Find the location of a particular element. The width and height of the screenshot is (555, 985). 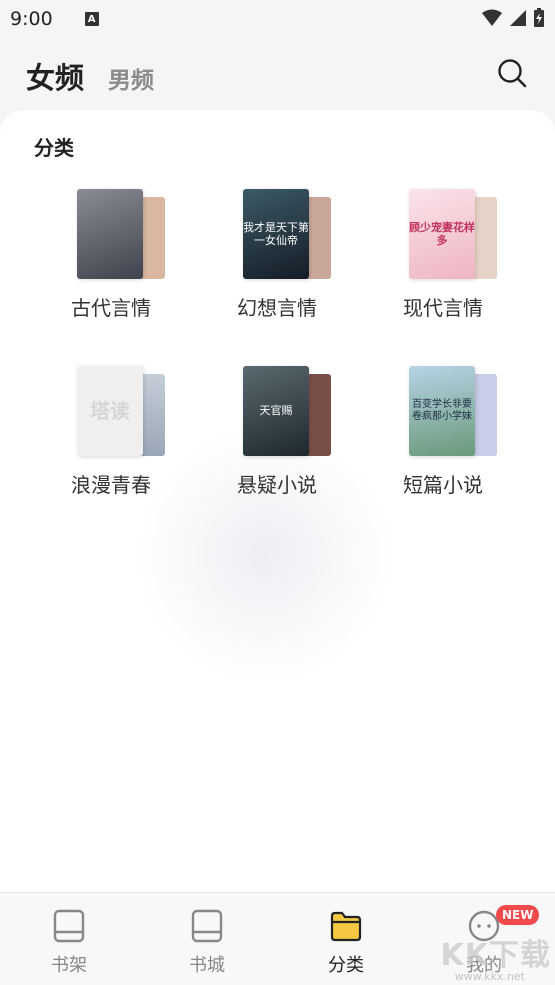

cover-stack: 百变学长非要卷疯那小学妹 is located at coordinates (454, 412).